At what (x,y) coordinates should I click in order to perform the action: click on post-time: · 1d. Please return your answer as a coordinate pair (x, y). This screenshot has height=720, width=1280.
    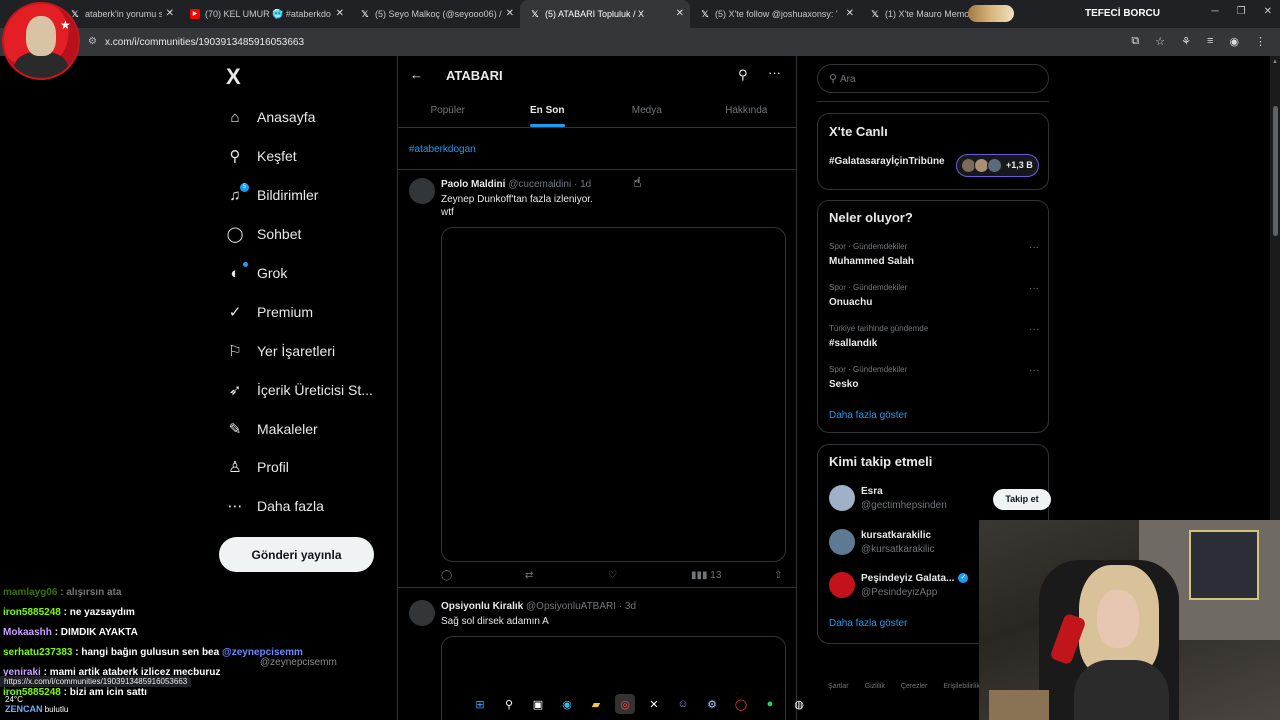
    Looking at the image, I should click on (582, 184).